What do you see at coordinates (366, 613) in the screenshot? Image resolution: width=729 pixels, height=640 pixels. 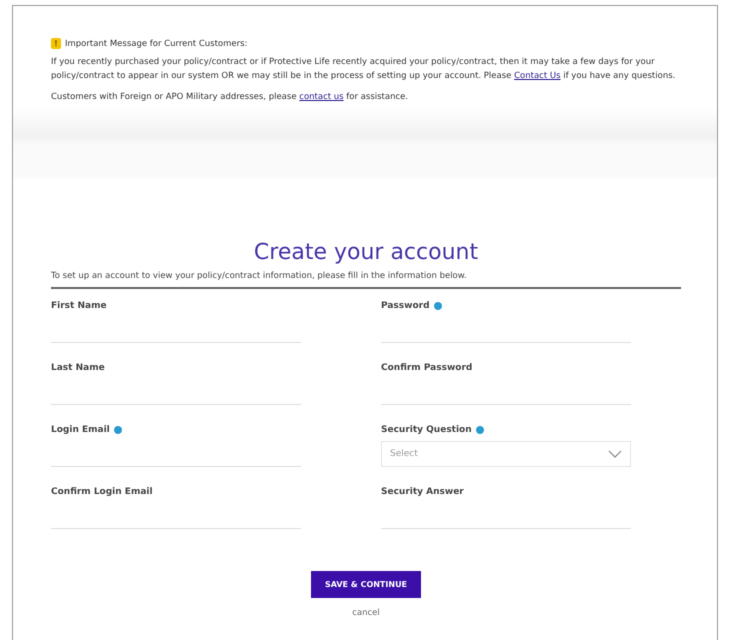 I see `cancel-link: cancel` at bounding box center [366, 613].